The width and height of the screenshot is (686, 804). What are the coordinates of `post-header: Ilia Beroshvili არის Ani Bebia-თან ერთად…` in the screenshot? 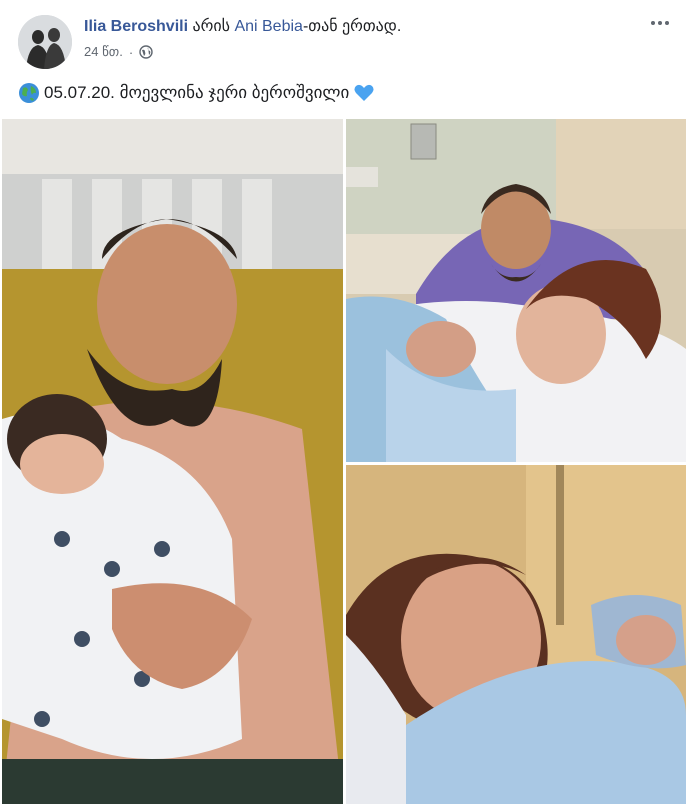 It's located at (343, 35).